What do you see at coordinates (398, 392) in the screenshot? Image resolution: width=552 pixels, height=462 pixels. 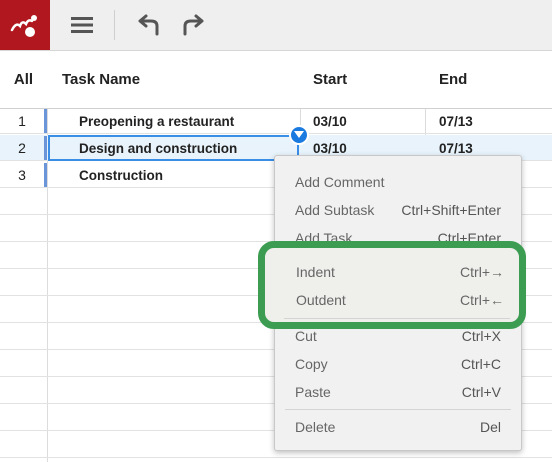 I see `menu-item-paste: Paste Ctrl+V` at bounding box center [398, 392].